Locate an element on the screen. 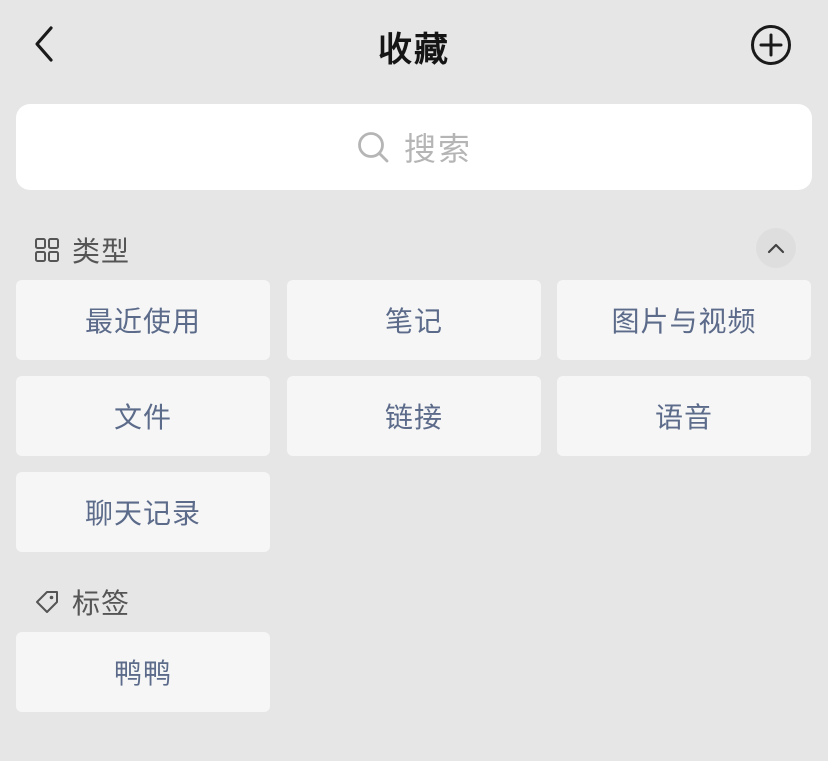 The image size is (828, 761). tags-section-title: 标签 is located at coordinates (101, 603).